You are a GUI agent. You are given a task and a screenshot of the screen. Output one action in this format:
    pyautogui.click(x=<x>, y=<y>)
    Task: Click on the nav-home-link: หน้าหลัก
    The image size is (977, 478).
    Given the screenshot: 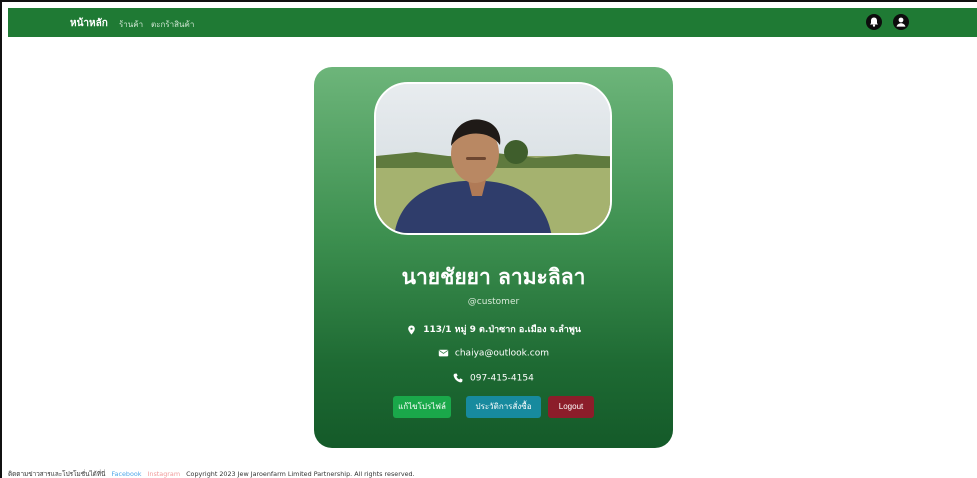 What is the action you would take?
    pyautogui.click(x=89, y=23)
    